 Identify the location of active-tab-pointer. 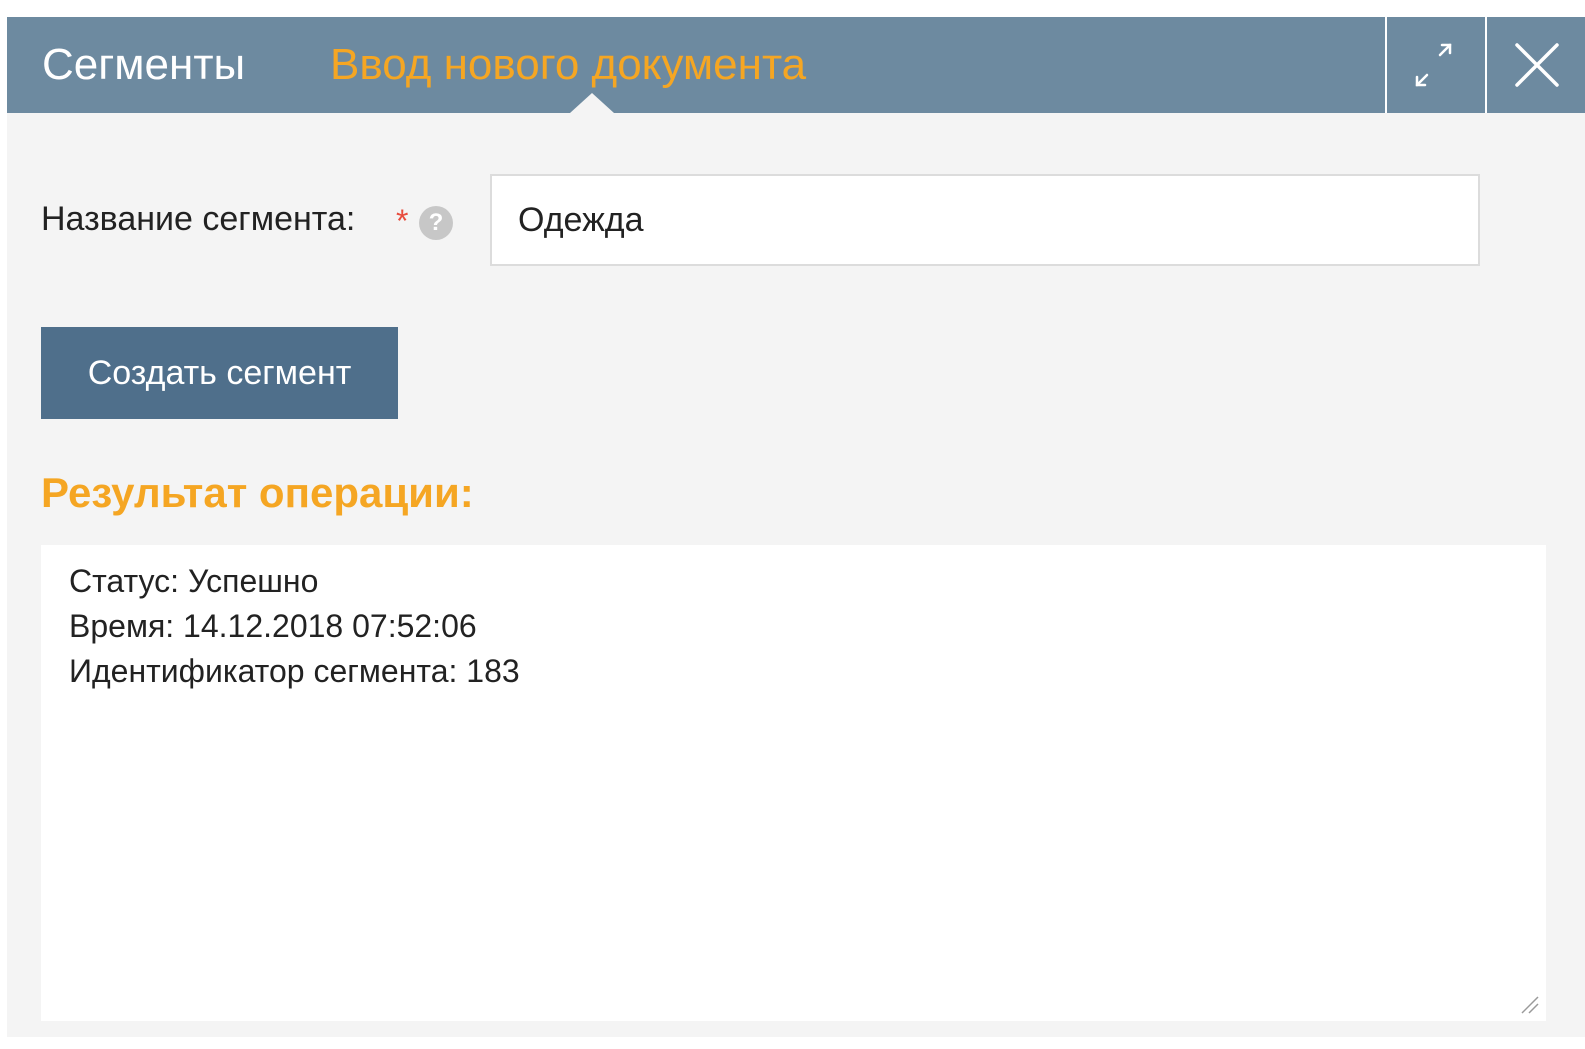
(592, 103).